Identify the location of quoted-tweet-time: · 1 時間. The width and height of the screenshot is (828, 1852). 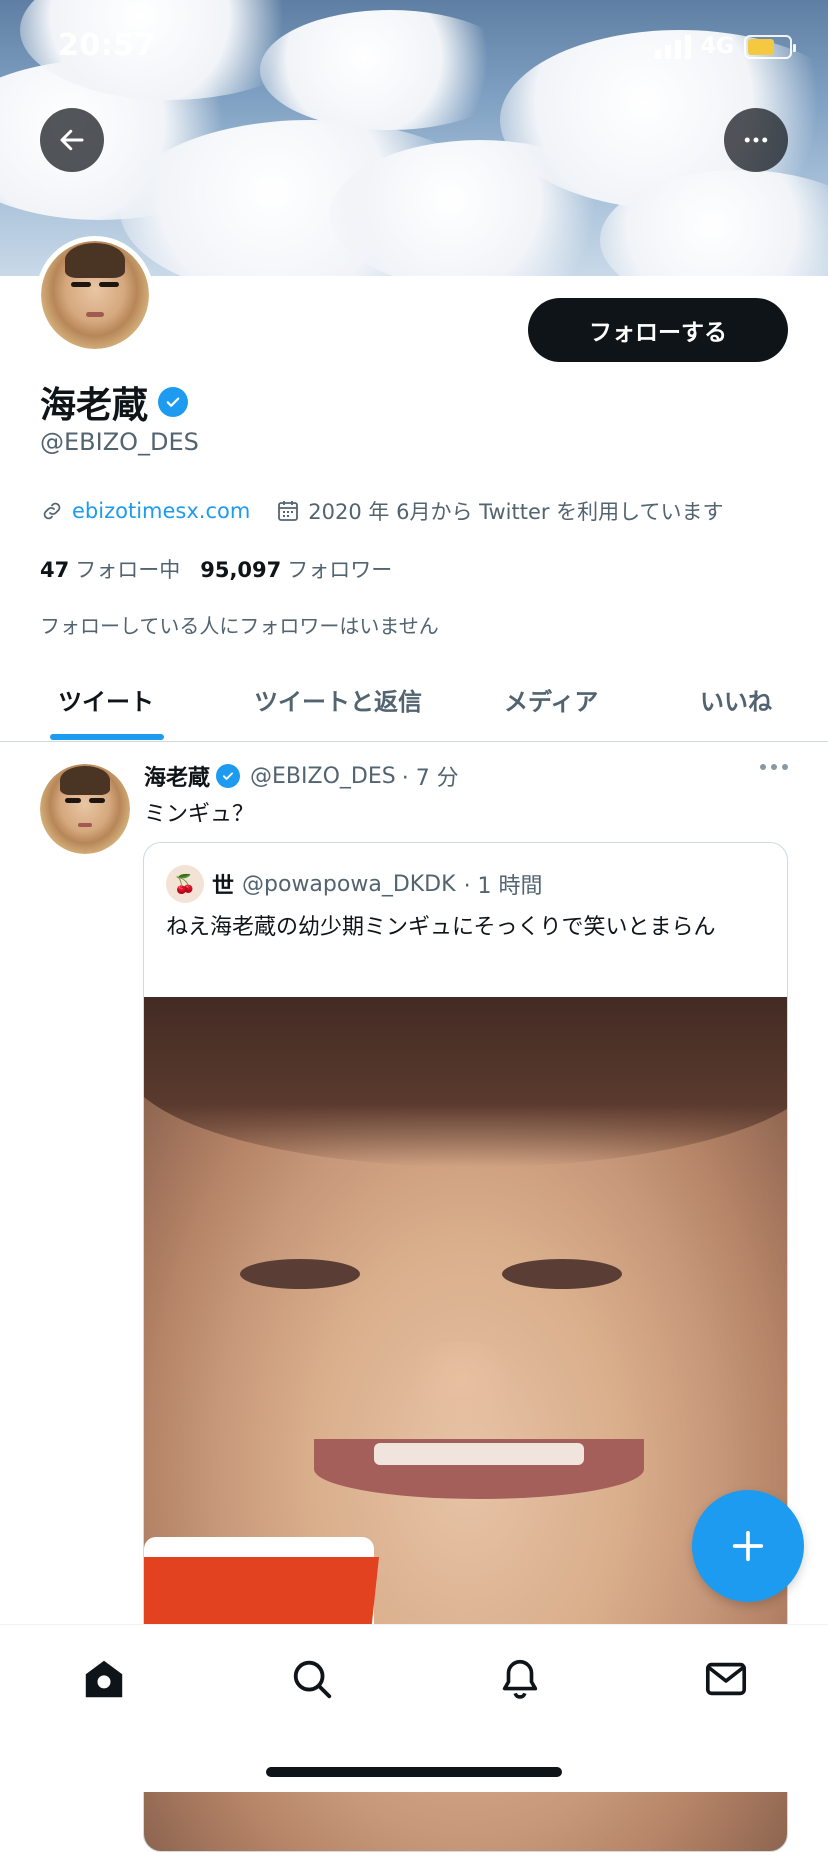
(503, 886).